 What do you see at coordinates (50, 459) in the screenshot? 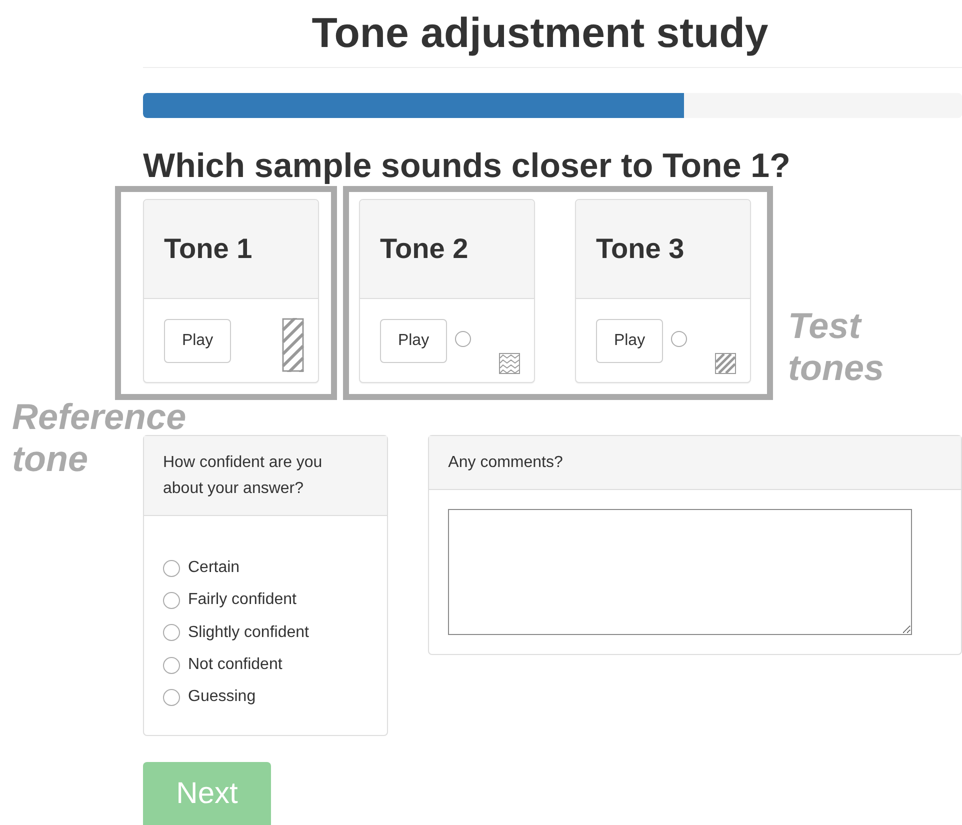
I see `annotation-label: tone` at bounding box center [50, 459].